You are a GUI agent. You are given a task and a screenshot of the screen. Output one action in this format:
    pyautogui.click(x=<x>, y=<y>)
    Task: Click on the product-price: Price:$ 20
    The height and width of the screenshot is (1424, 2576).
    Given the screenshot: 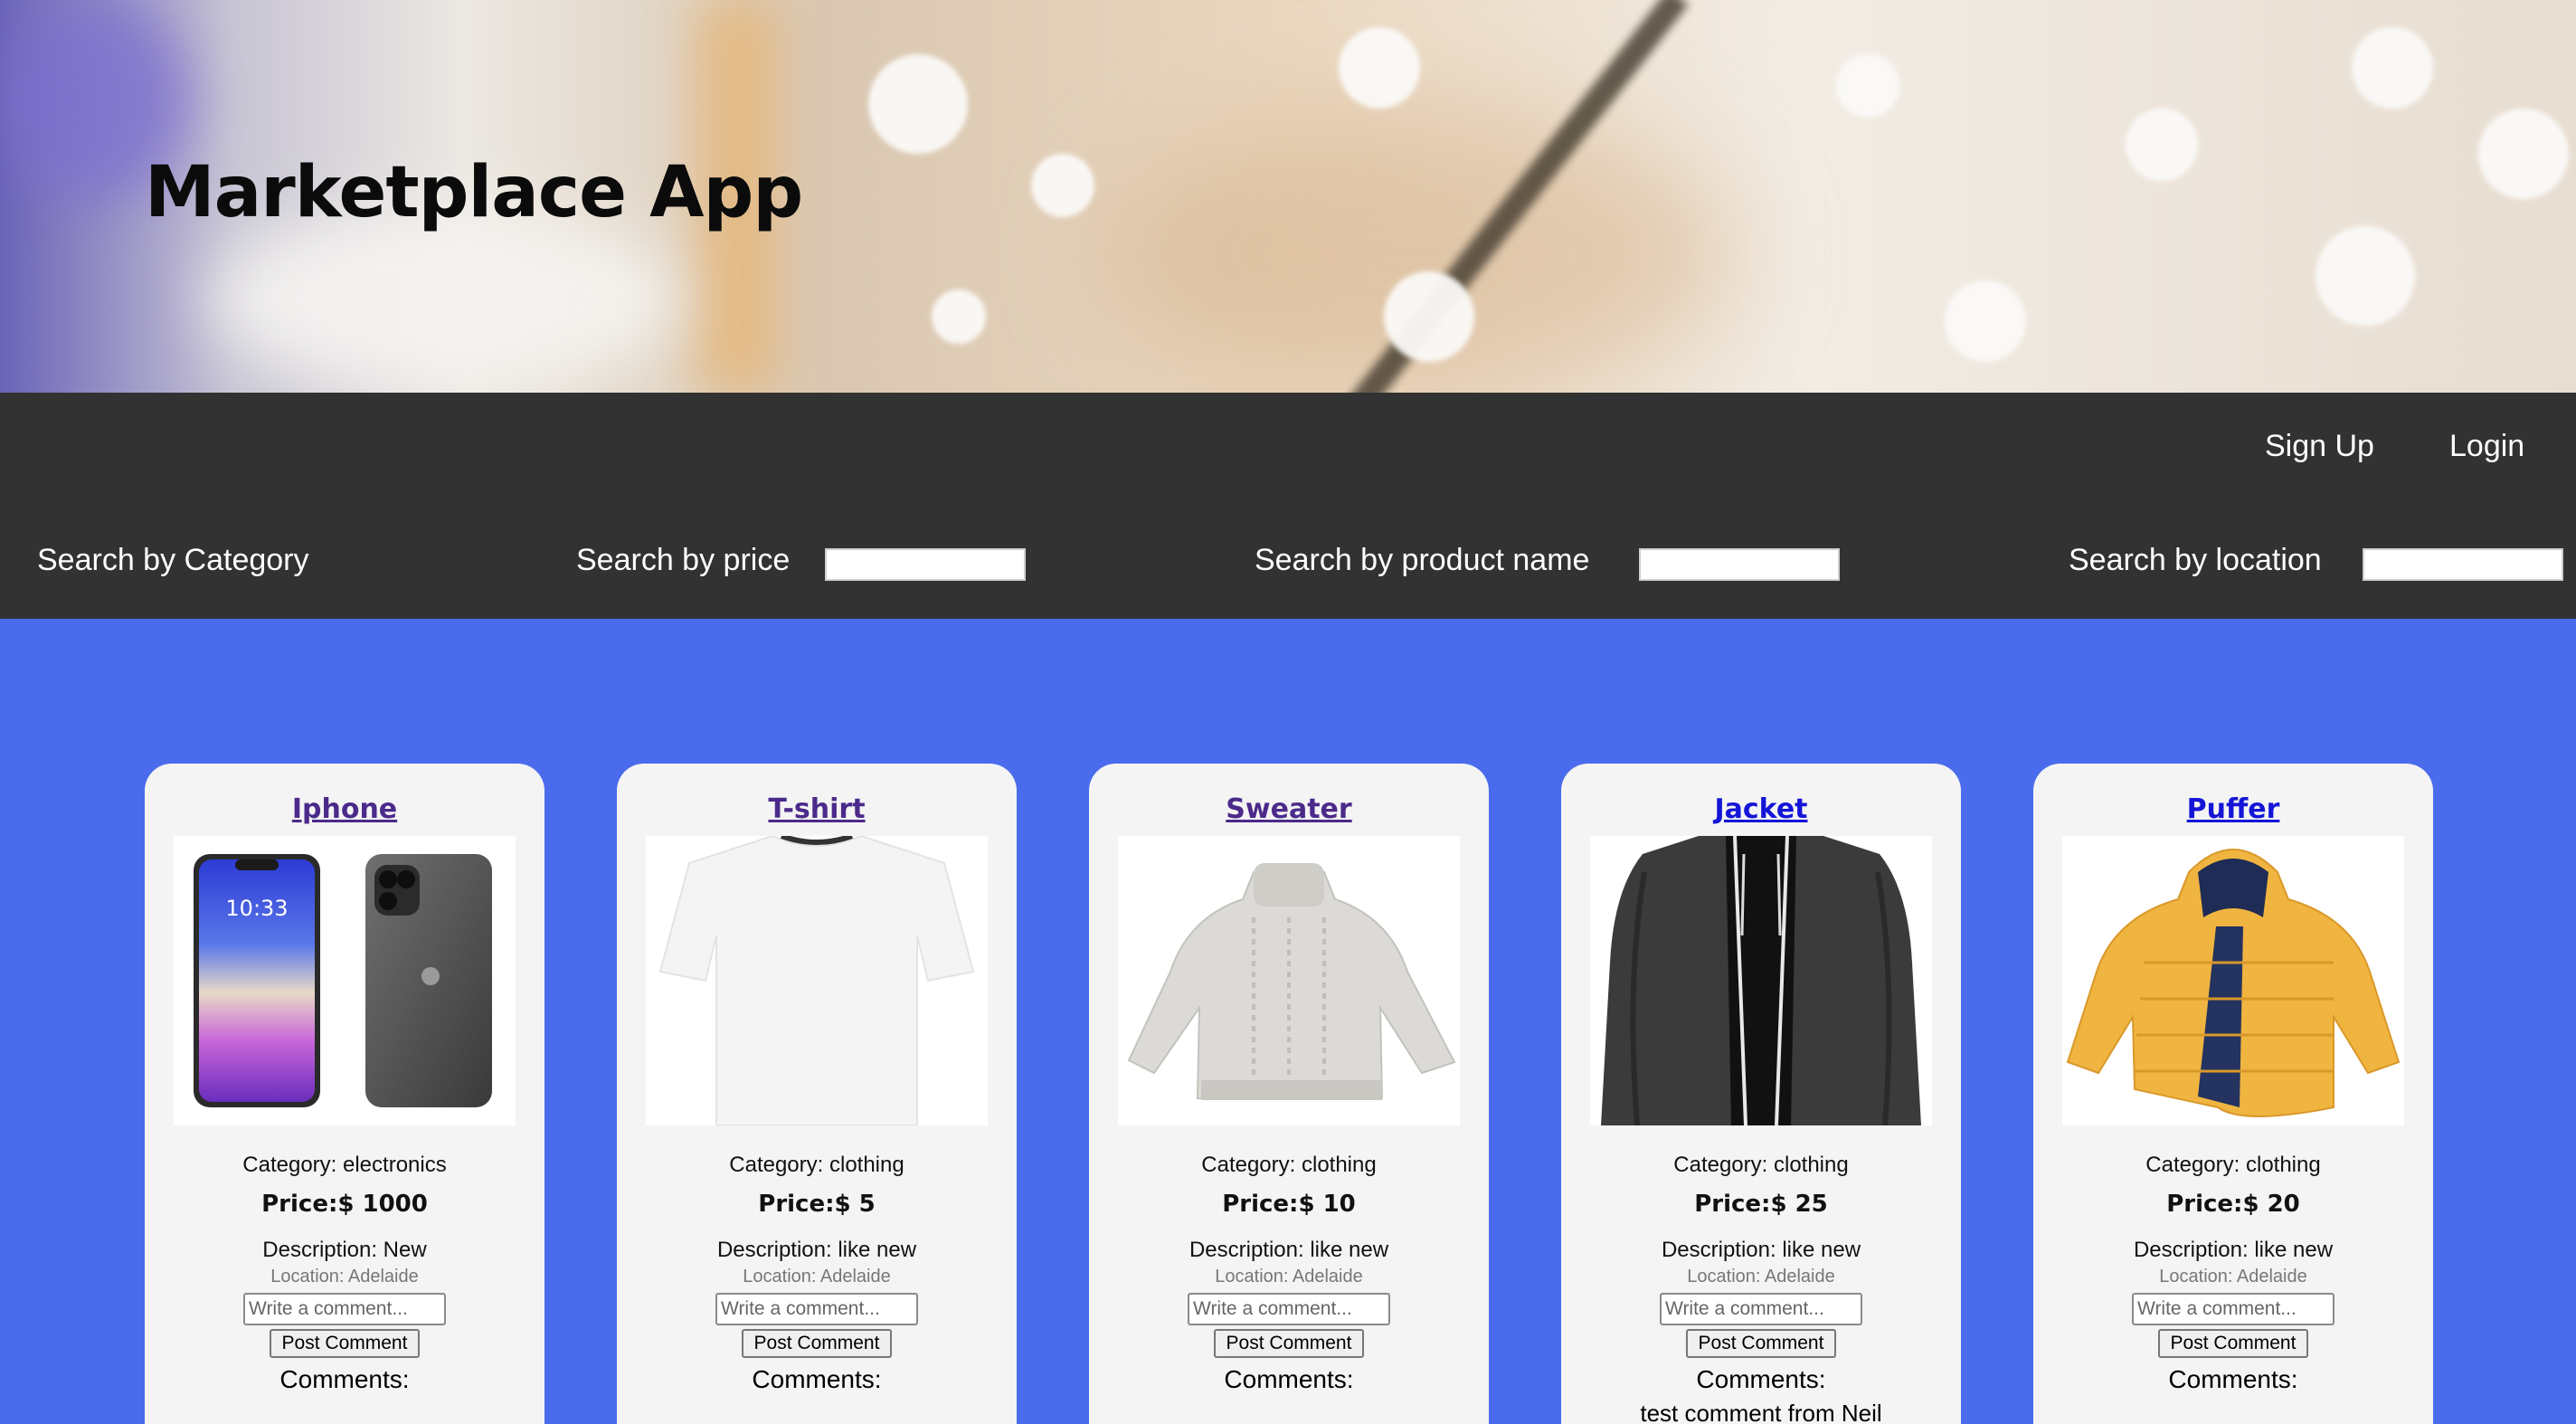 What is the action you would take?
    pyautogui.click(x=2233, y=1204)
    